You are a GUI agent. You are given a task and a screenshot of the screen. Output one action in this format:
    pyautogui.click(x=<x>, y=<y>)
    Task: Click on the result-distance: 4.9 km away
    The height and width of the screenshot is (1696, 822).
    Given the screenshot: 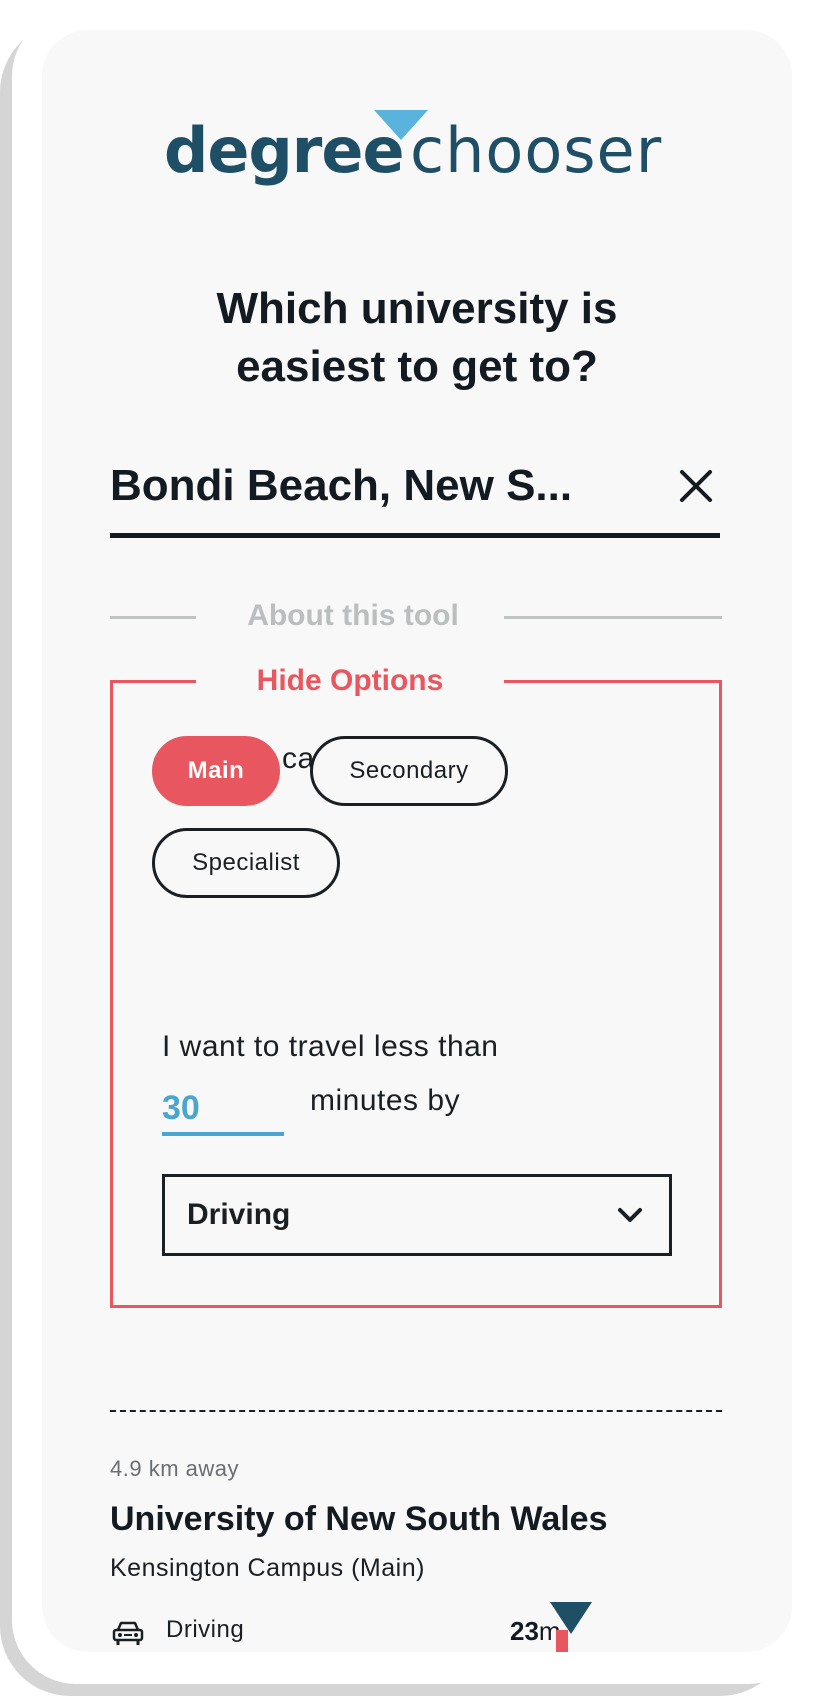 What is the action you would take?
    pyautogui.click(x=174, y=1468)
    